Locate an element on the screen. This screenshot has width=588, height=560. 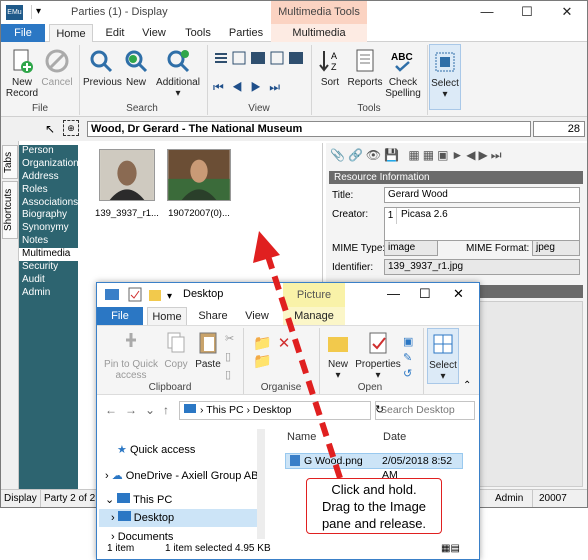
nav-item-biography: Biography is located at coordinates (48, 215).